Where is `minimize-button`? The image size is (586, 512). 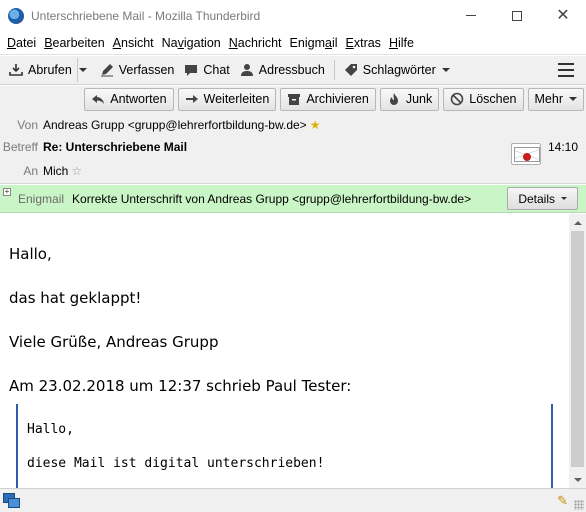 minimize-button is located at coordinates (471, 15).